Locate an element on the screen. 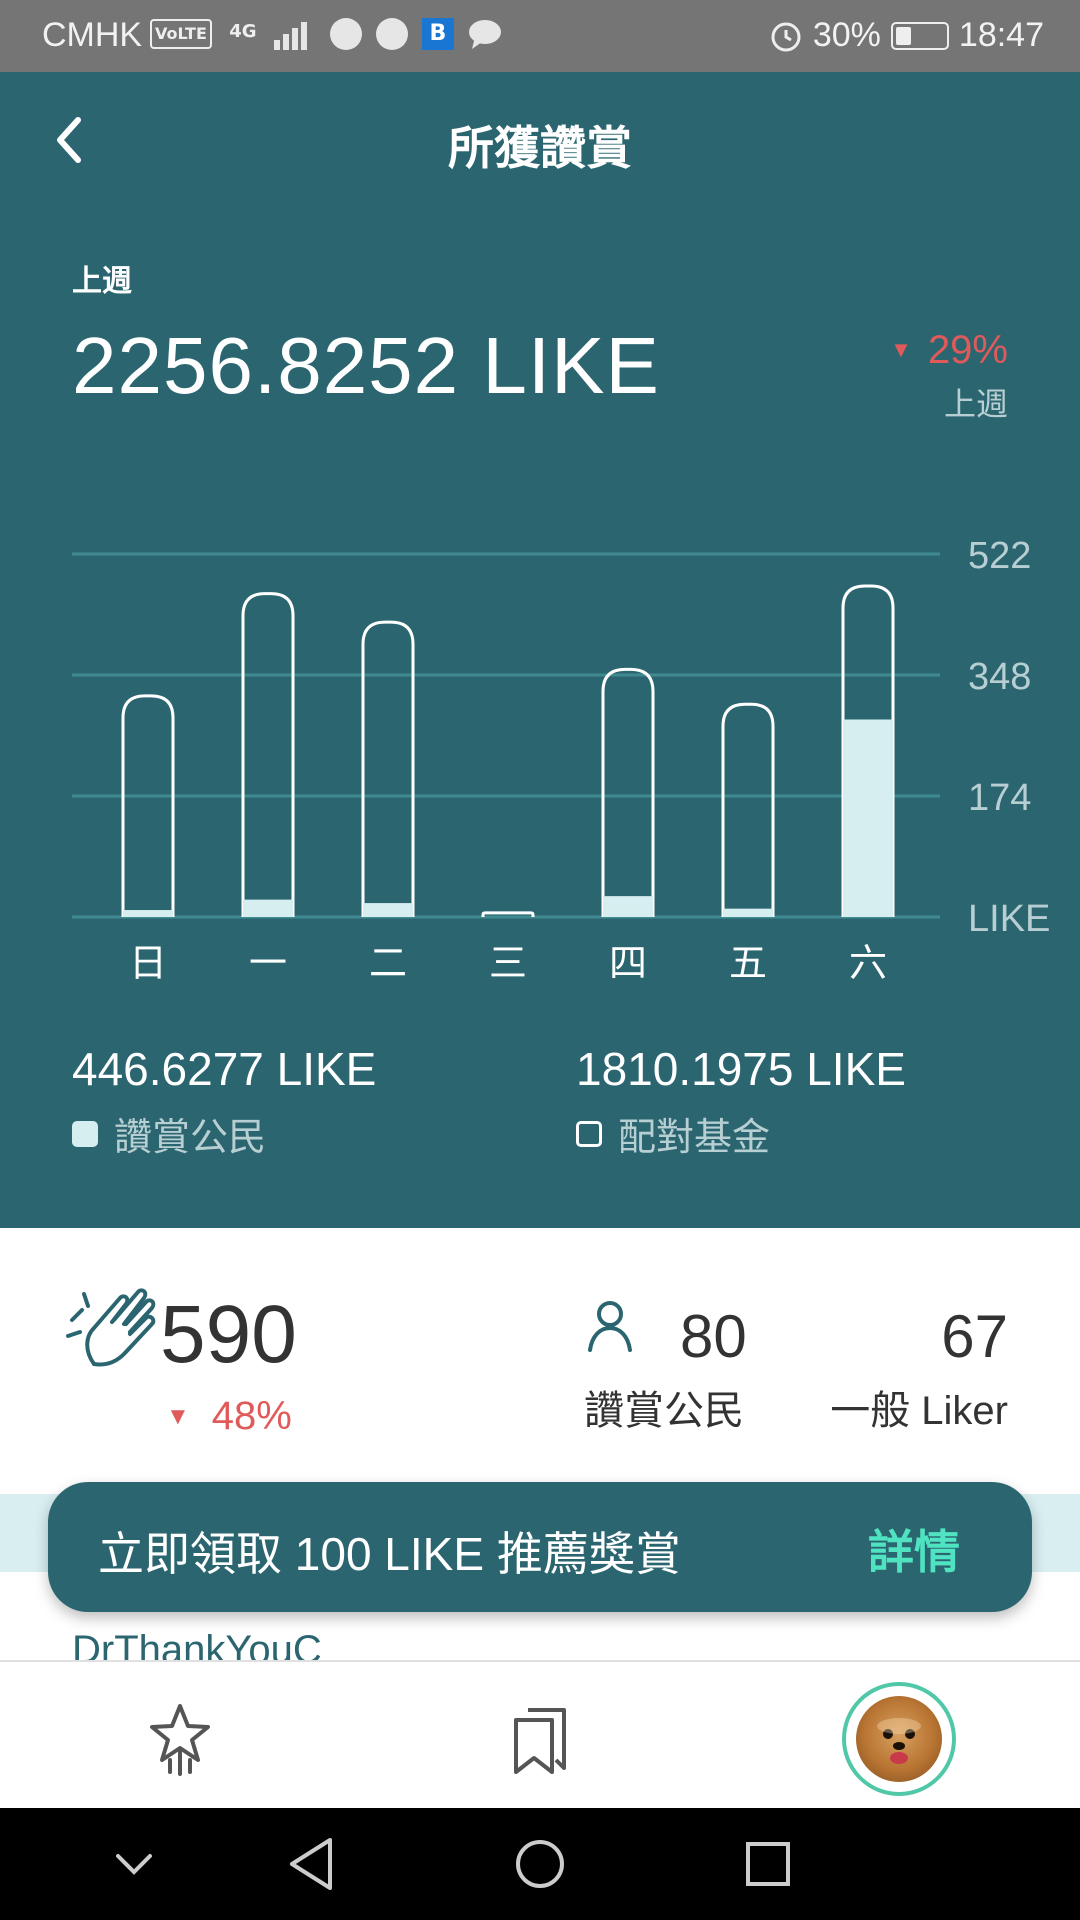 Image resolution: width=1080 pixels, height=1920 pixels. status-bar: CMHK VoLTE 4G B 30% 18:47 is located at coordinates (540, 36).